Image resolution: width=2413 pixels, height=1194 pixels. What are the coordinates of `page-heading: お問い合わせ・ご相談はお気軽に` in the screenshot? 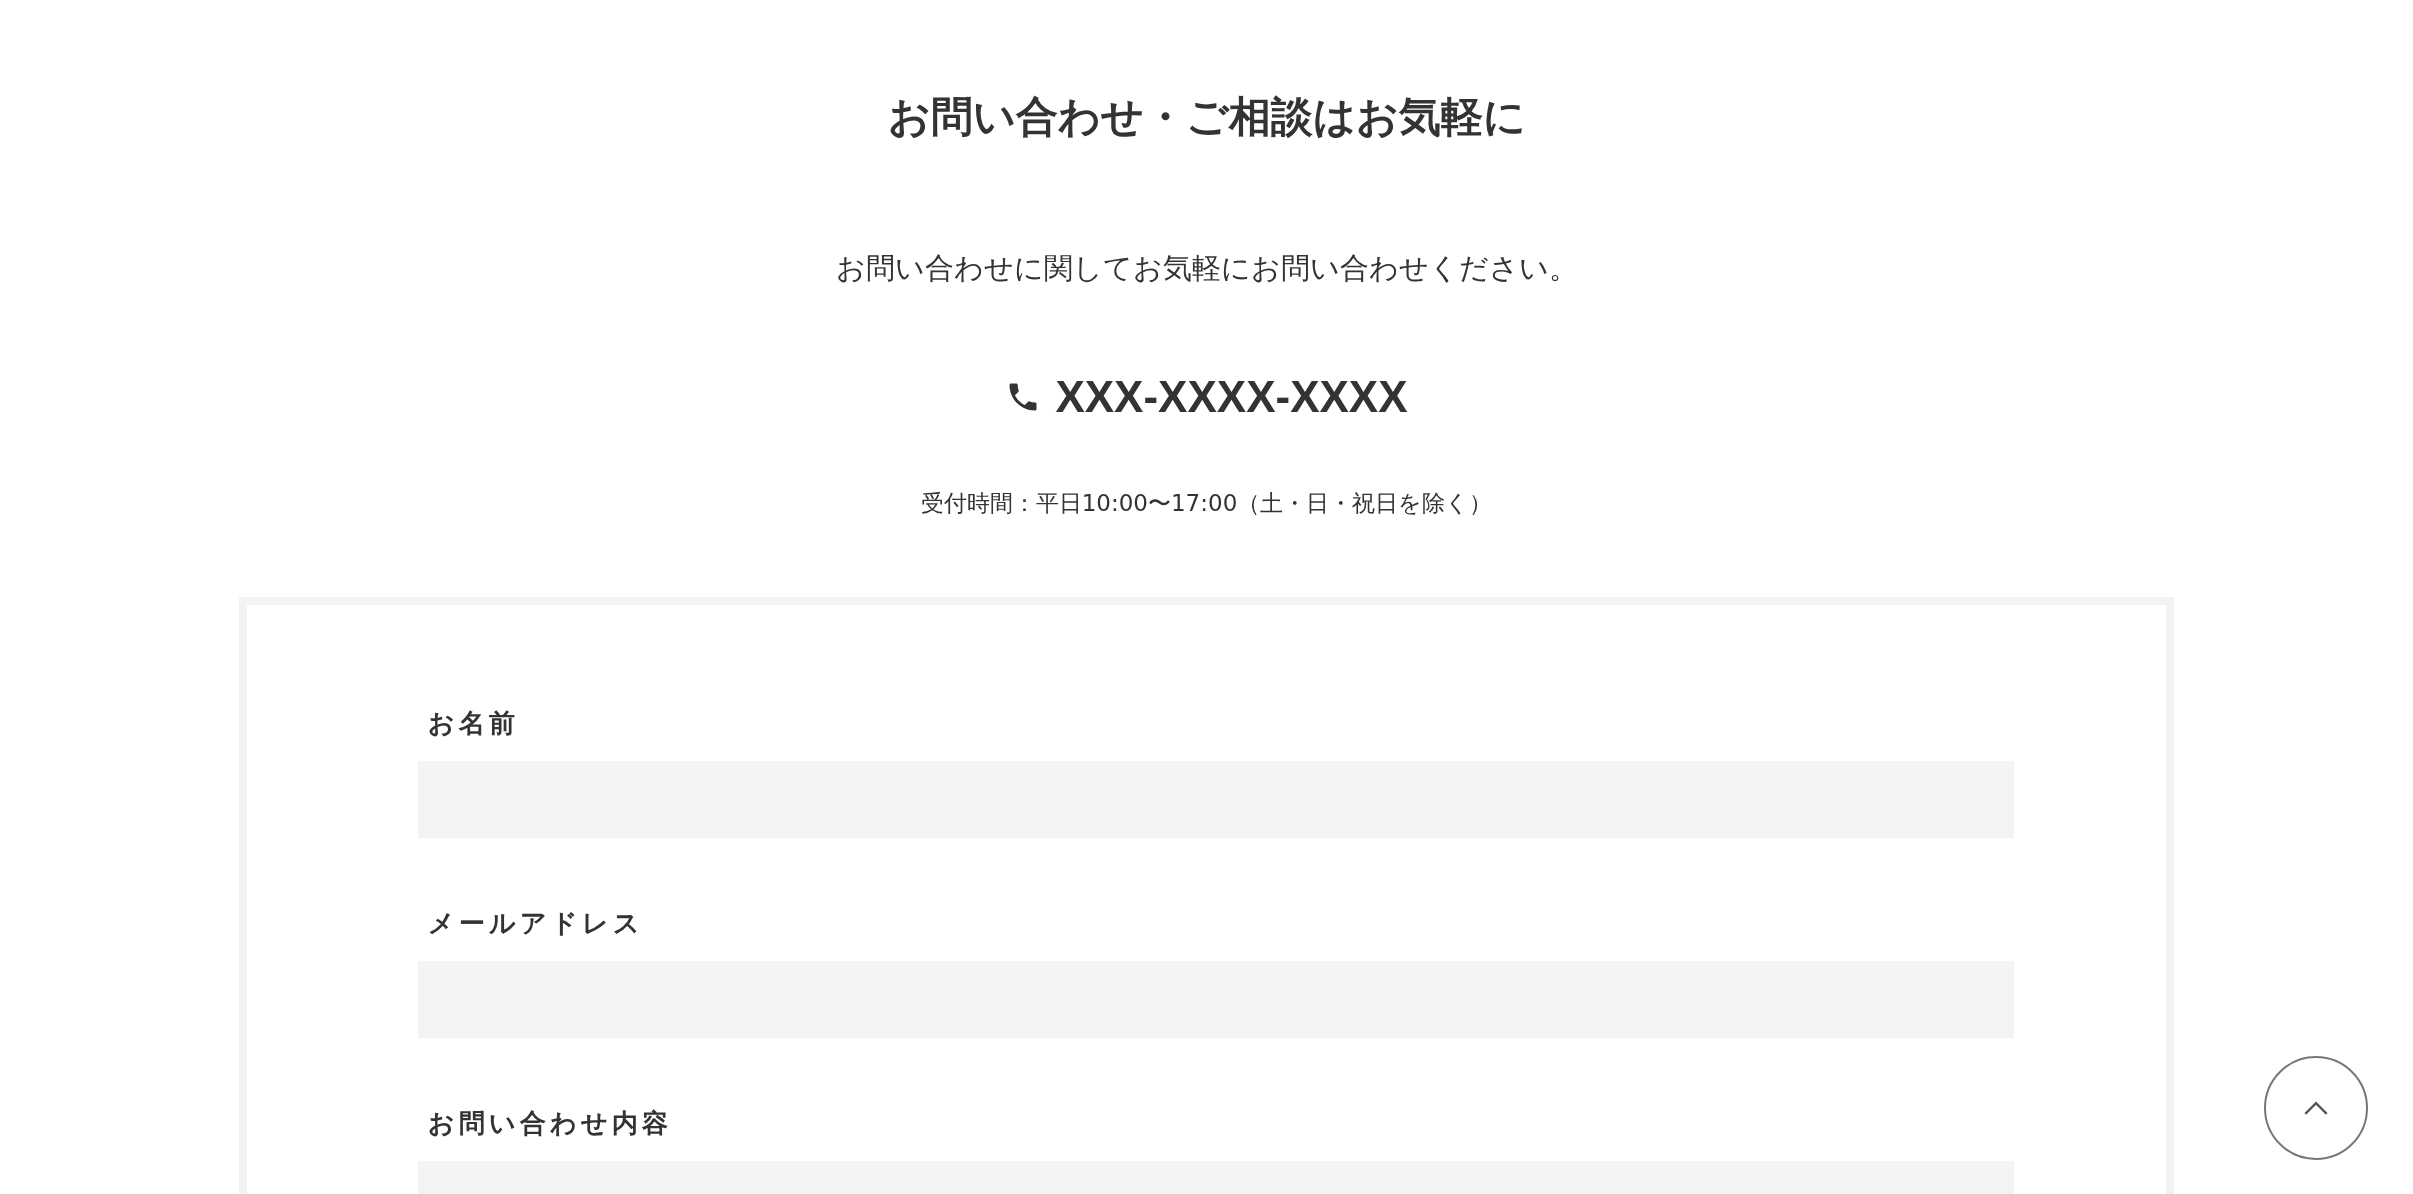 It's located at (1206, 117).